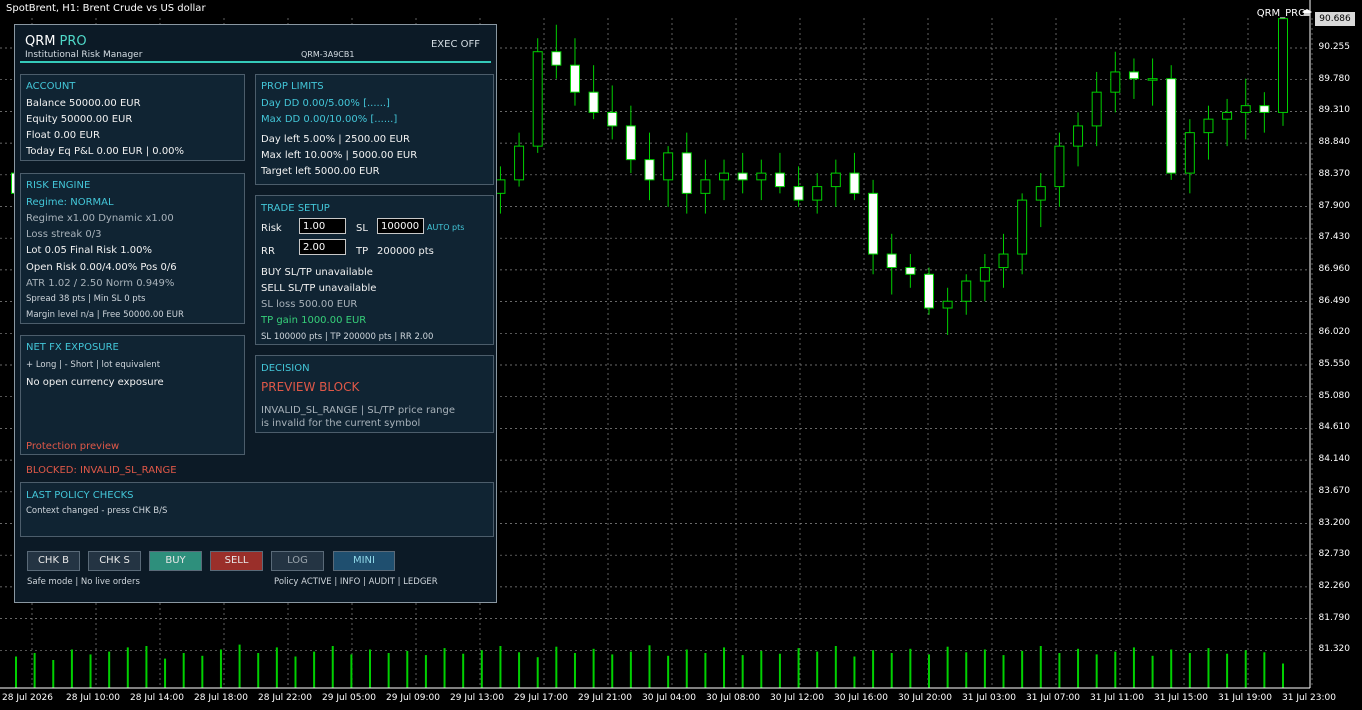 The height and width of the screenshot is (710, 1362). What do you see at coordinates (362, 228) in the screenshot?
I see `sl-label: SL` at bounding box center [362, 228].